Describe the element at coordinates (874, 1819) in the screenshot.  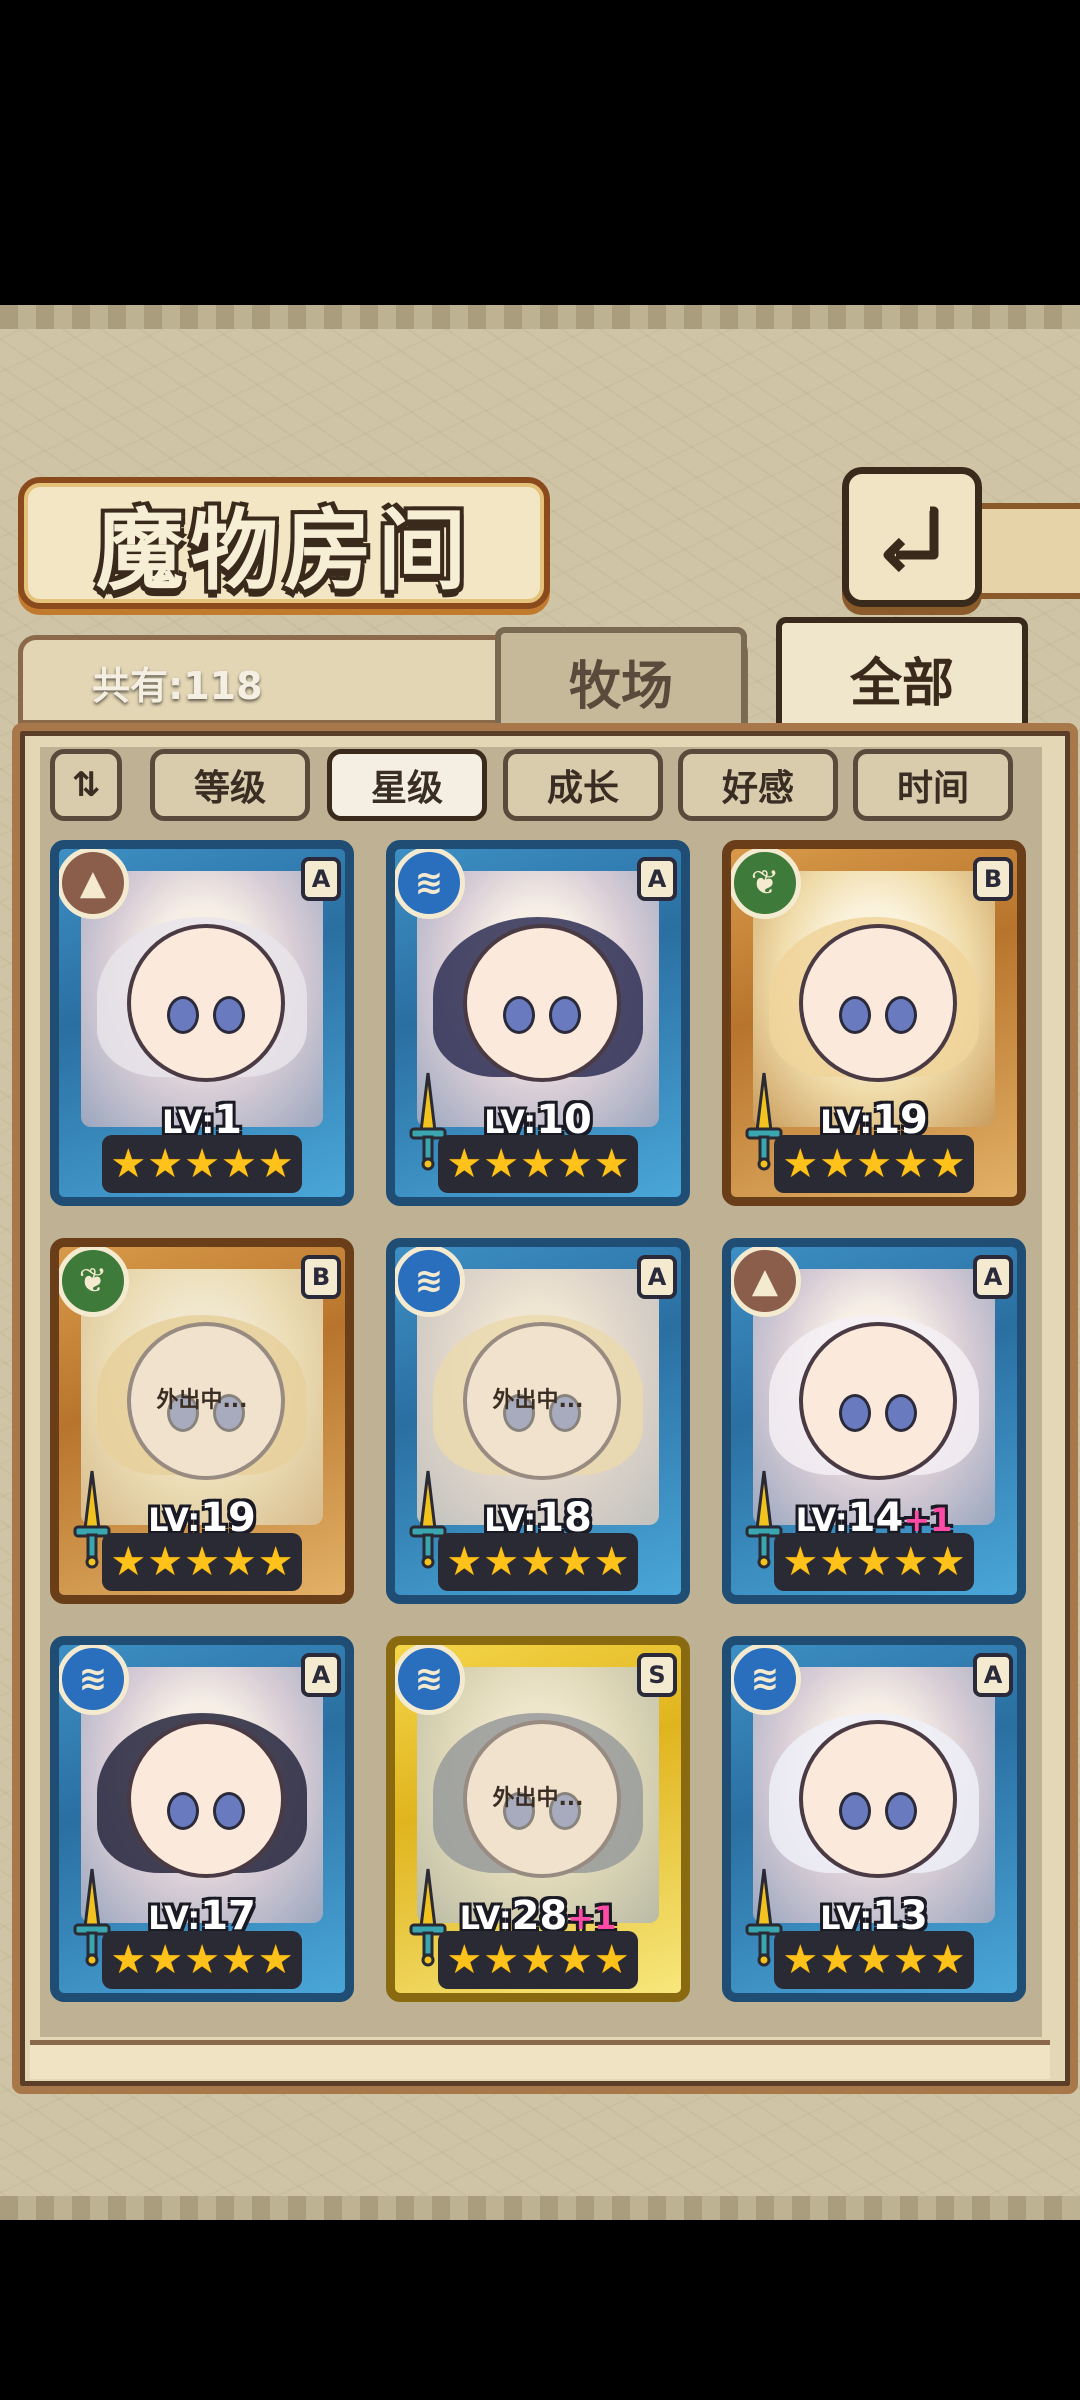
I see `monster-card: ≋ A LV:13 ★ ★ ★ ★ ★` at that location.